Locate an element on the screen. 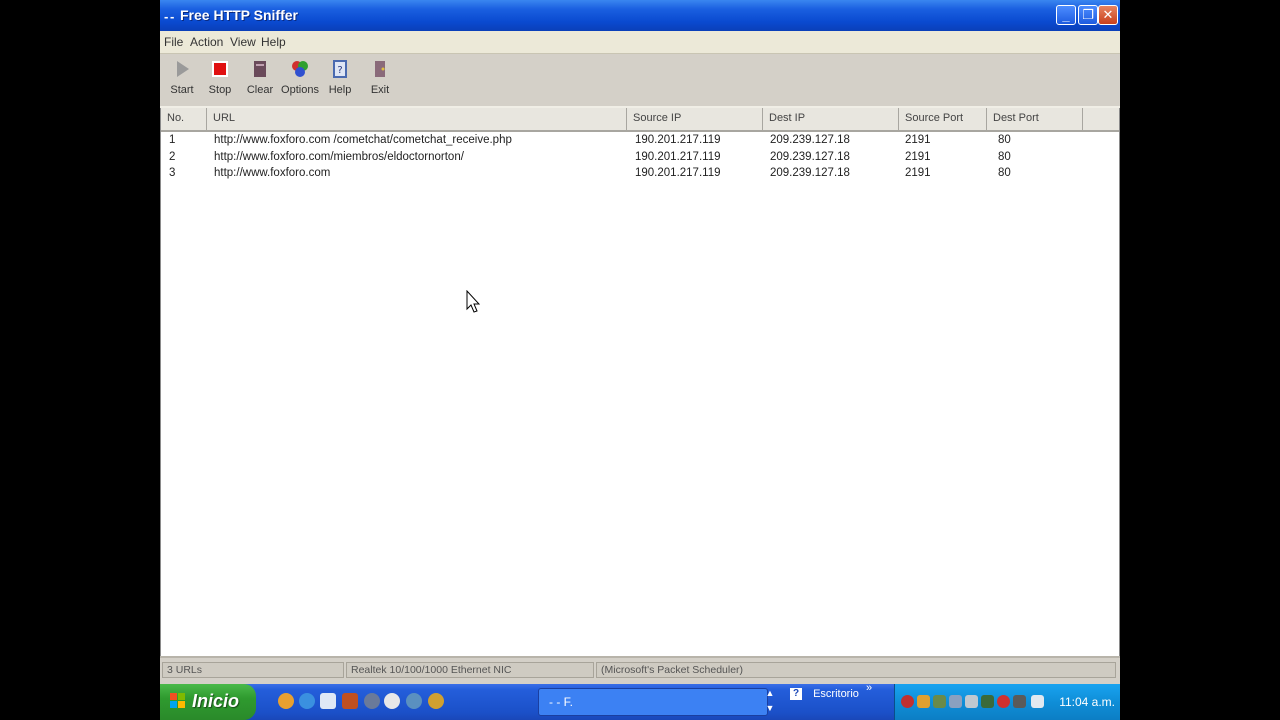 Image resolution: width=1280 pixels, height=720 pixels. cell-no: 3 is located at coordinates (172, 173).